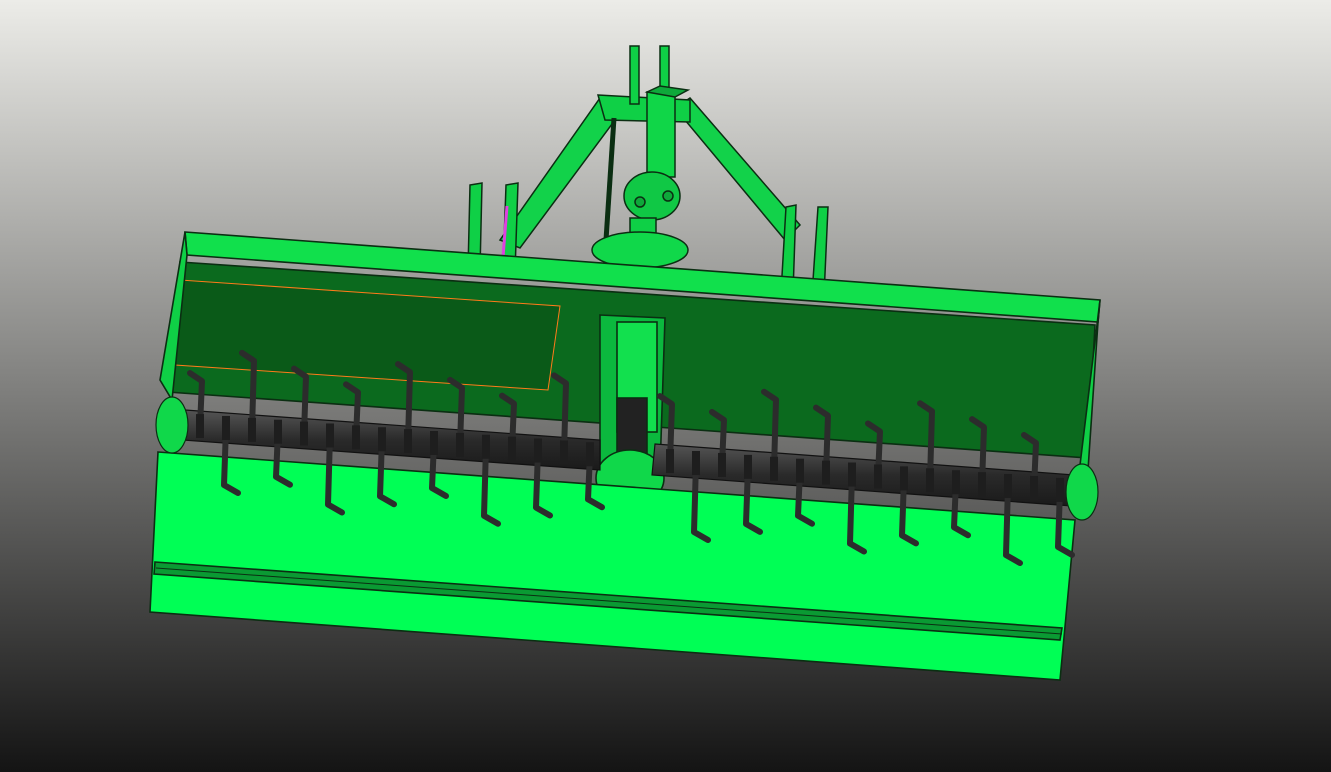  Describe the element at coordinates (668, 196) in the screenshot. I see `yoke-bolt-right` at that location.